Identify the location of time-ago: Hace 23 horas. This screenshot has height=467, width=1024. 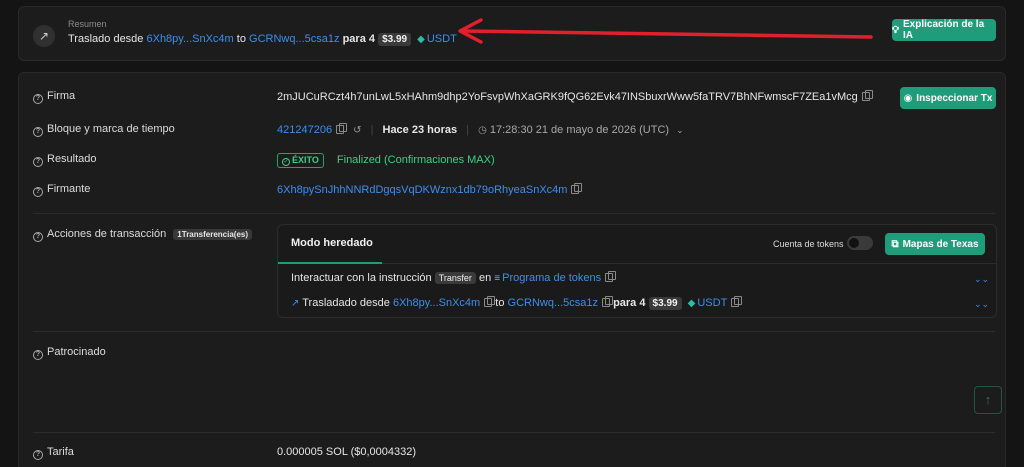
(420, 130).